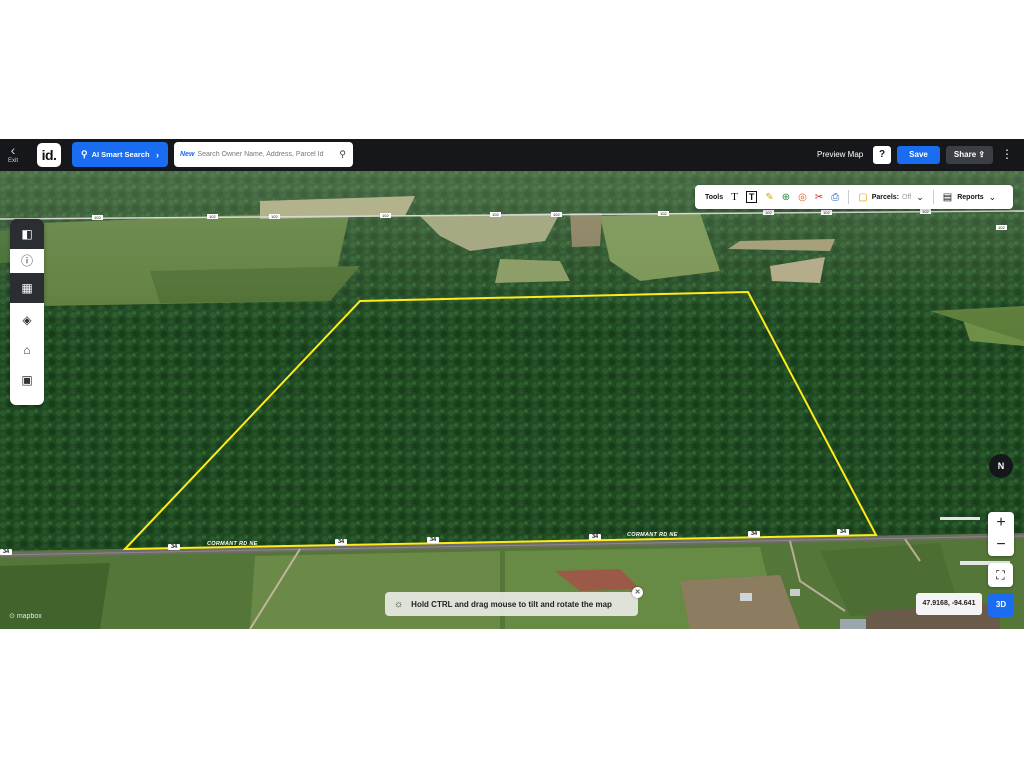 The width and height of the screenshot is (1024, 768). I want to click on close-icon: ✕, so click(637, 592).